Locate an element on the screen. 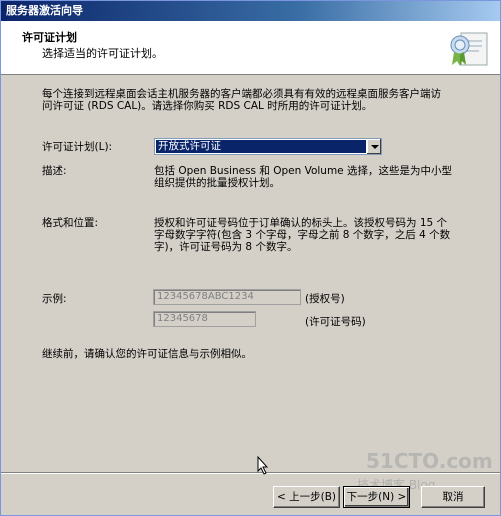 The image size is (501, 516). plan-select: 开放式许可证 is located at coordinates (268, 146).